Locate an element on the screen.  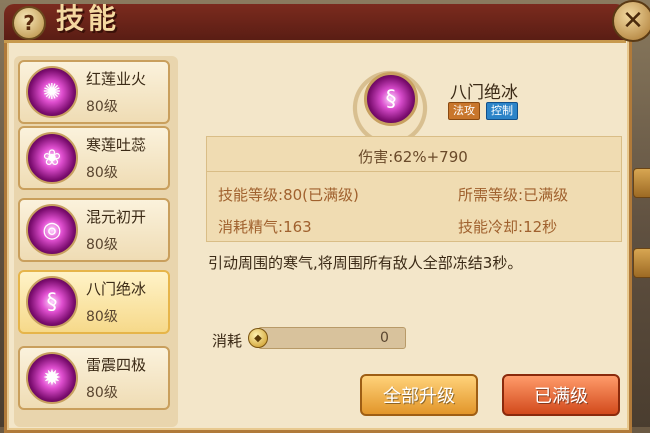
skill-name: 混元初开 is located at coordinates (116, 217).